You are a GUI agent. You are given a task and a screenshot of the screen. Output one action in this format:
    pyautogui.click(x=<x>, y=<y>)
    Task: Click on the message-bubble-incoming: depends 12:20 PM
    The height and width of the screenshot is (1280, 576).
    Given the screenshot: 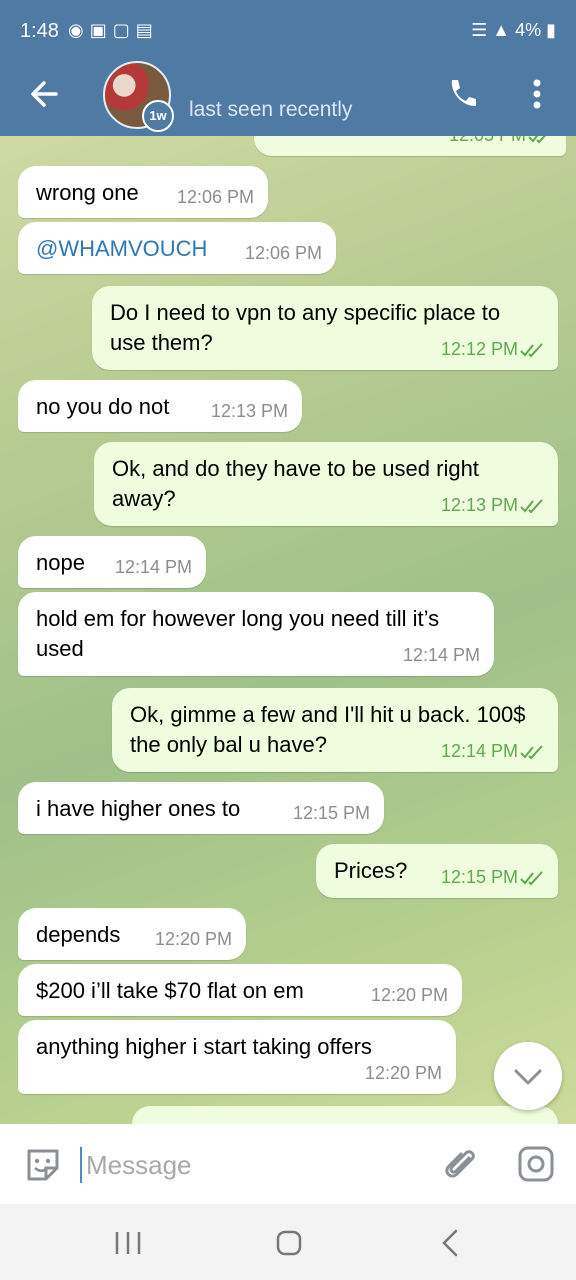 What is the action you would take?
    pyautogui.click(x=132, y=934)
    